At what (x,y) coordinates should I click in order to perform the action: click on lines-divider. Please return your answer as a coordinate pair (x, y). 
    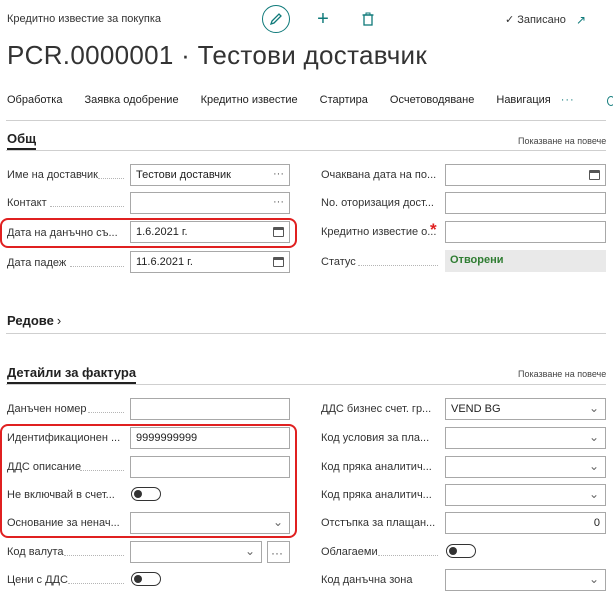
    Looking at the image, I should click on (306, 333).